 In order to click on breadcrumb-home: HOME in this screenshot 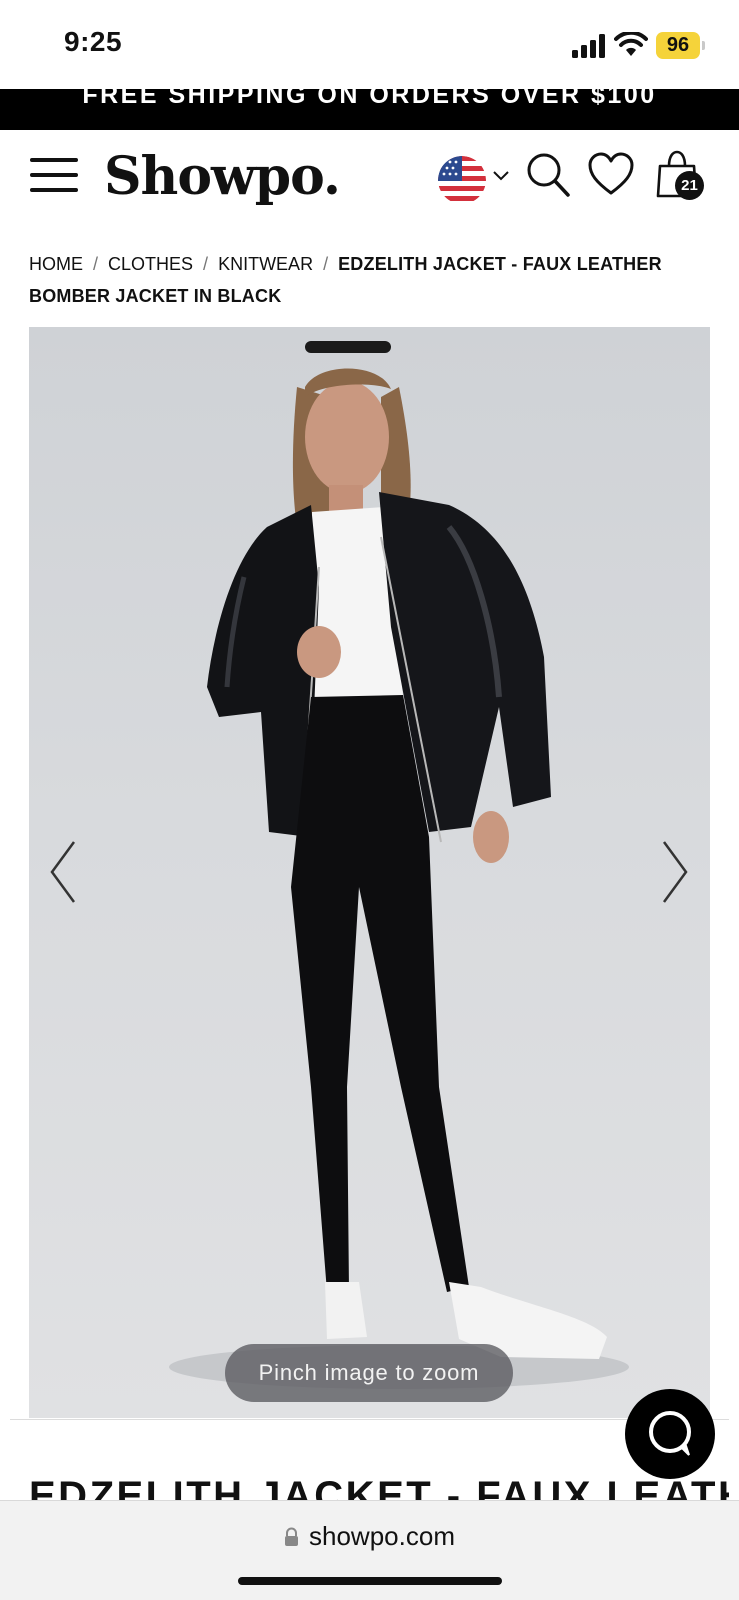, I will do `click(56, 264)`.